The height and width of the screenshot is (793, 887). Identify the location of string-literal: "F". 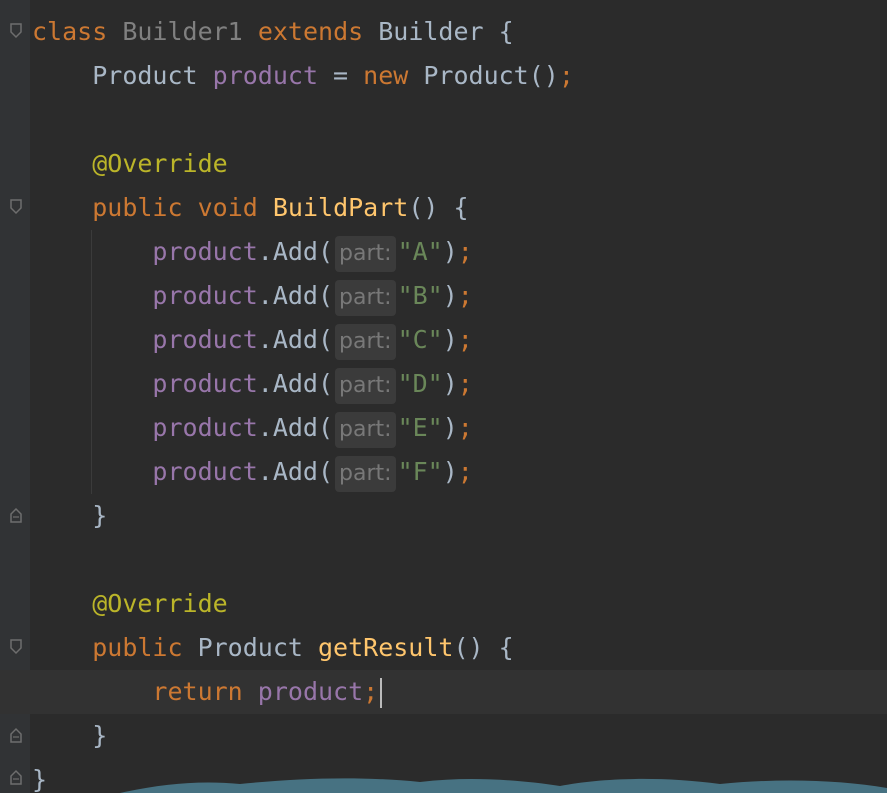
(420, 471).